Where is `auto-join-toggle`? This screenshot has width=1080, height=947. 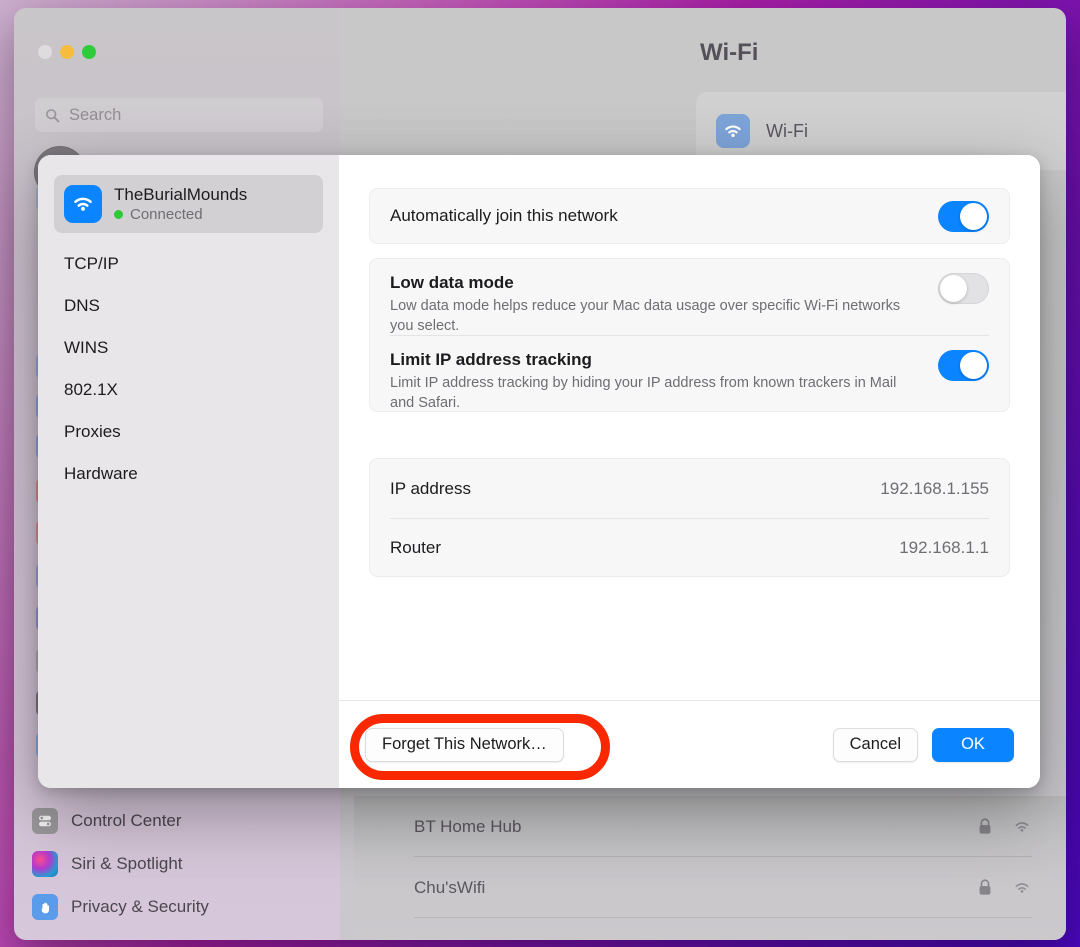 auto-join-toggle is located at coordinates (963, 216).